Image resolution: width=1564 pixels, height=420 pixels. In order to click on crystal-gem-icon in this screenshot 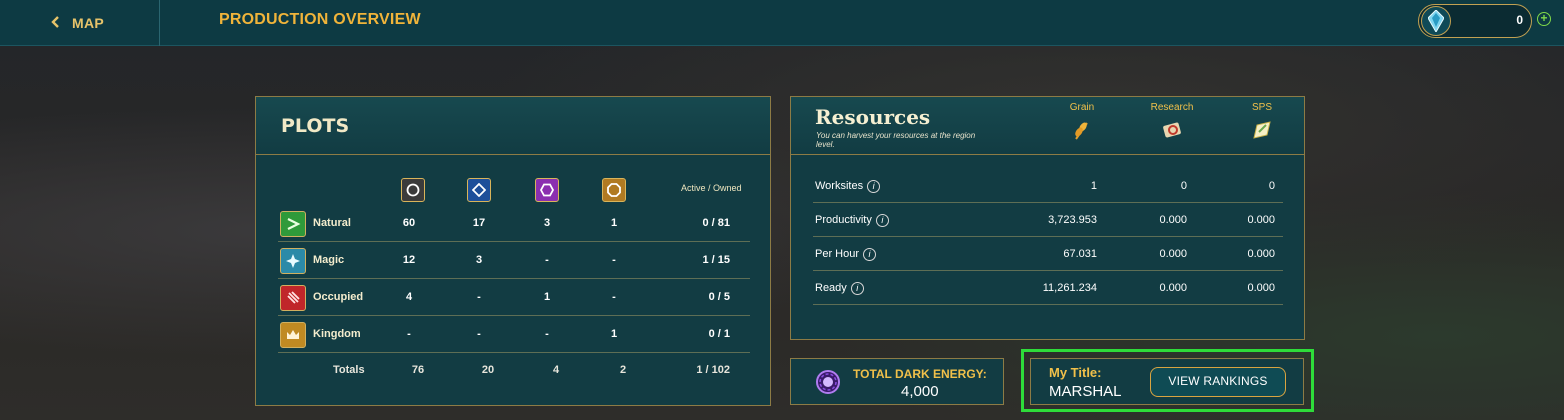, I will do `click(1436, 21)`.